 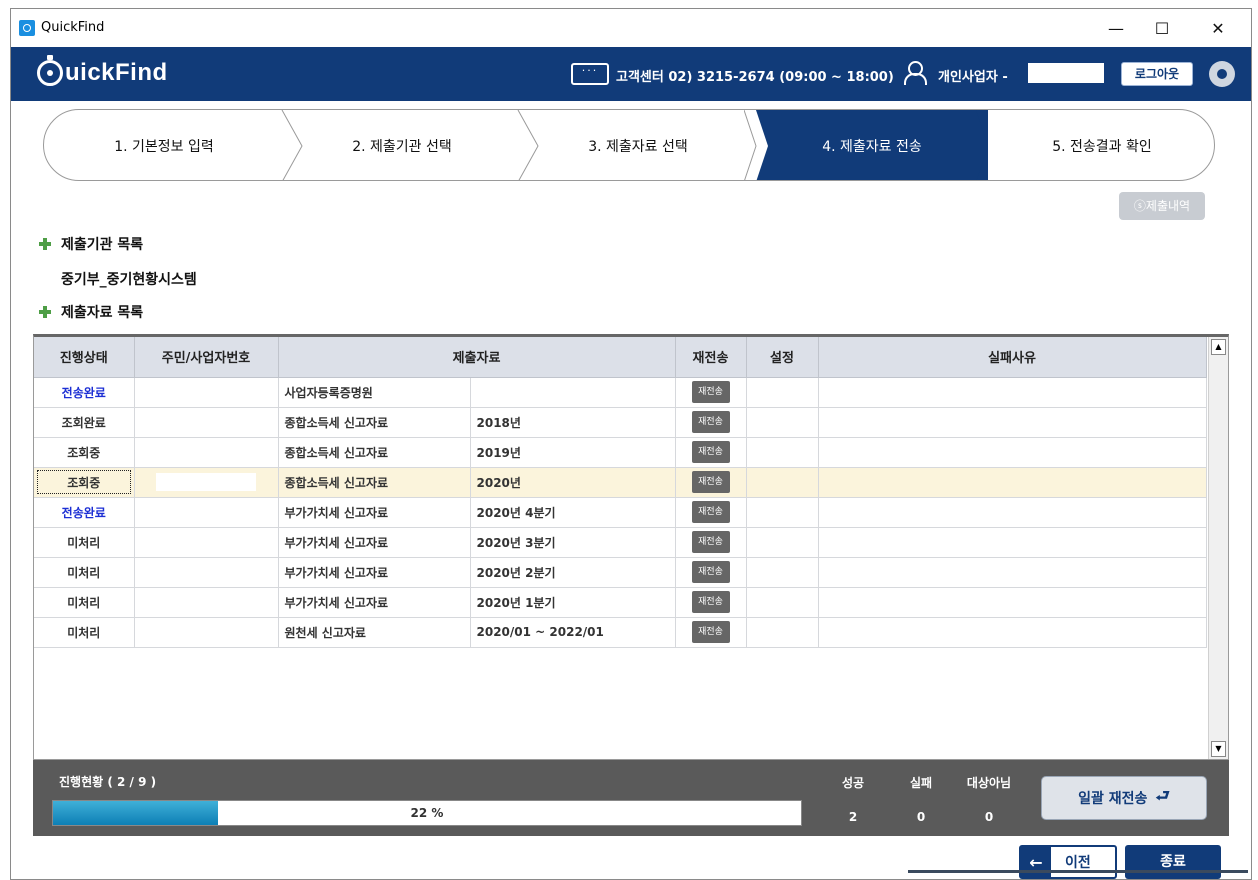 What do you see at coordinates (427, 813) in the screenshot?
I see `progress-bar: 22 %` at bounding box center [427, 813].